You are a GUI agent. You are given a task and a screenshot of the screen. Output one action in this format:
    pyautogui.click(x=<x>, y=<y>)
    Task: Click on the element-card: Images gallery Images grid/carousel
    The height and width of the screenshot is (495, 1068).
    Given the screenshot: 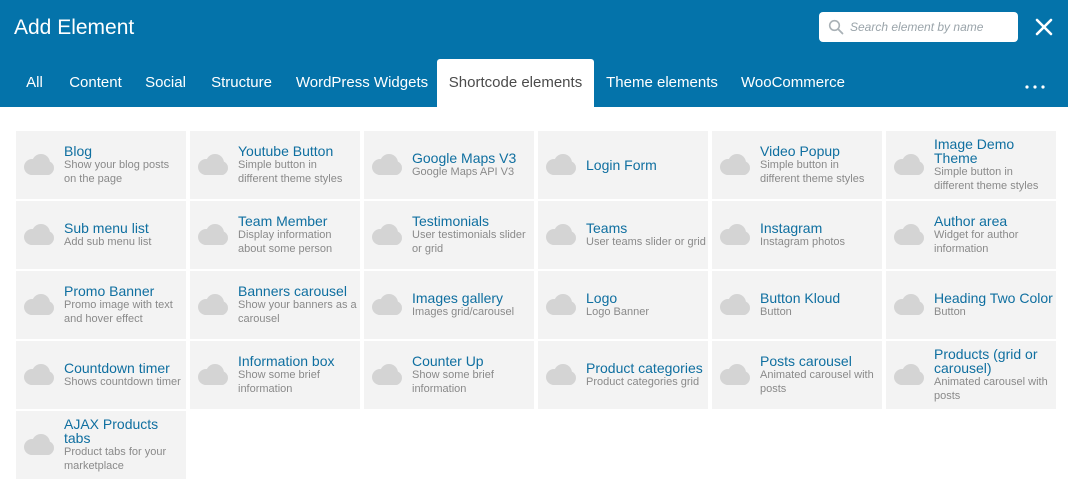 What is the action you would take?
    pyautogui.click(x=449, y=305)
    